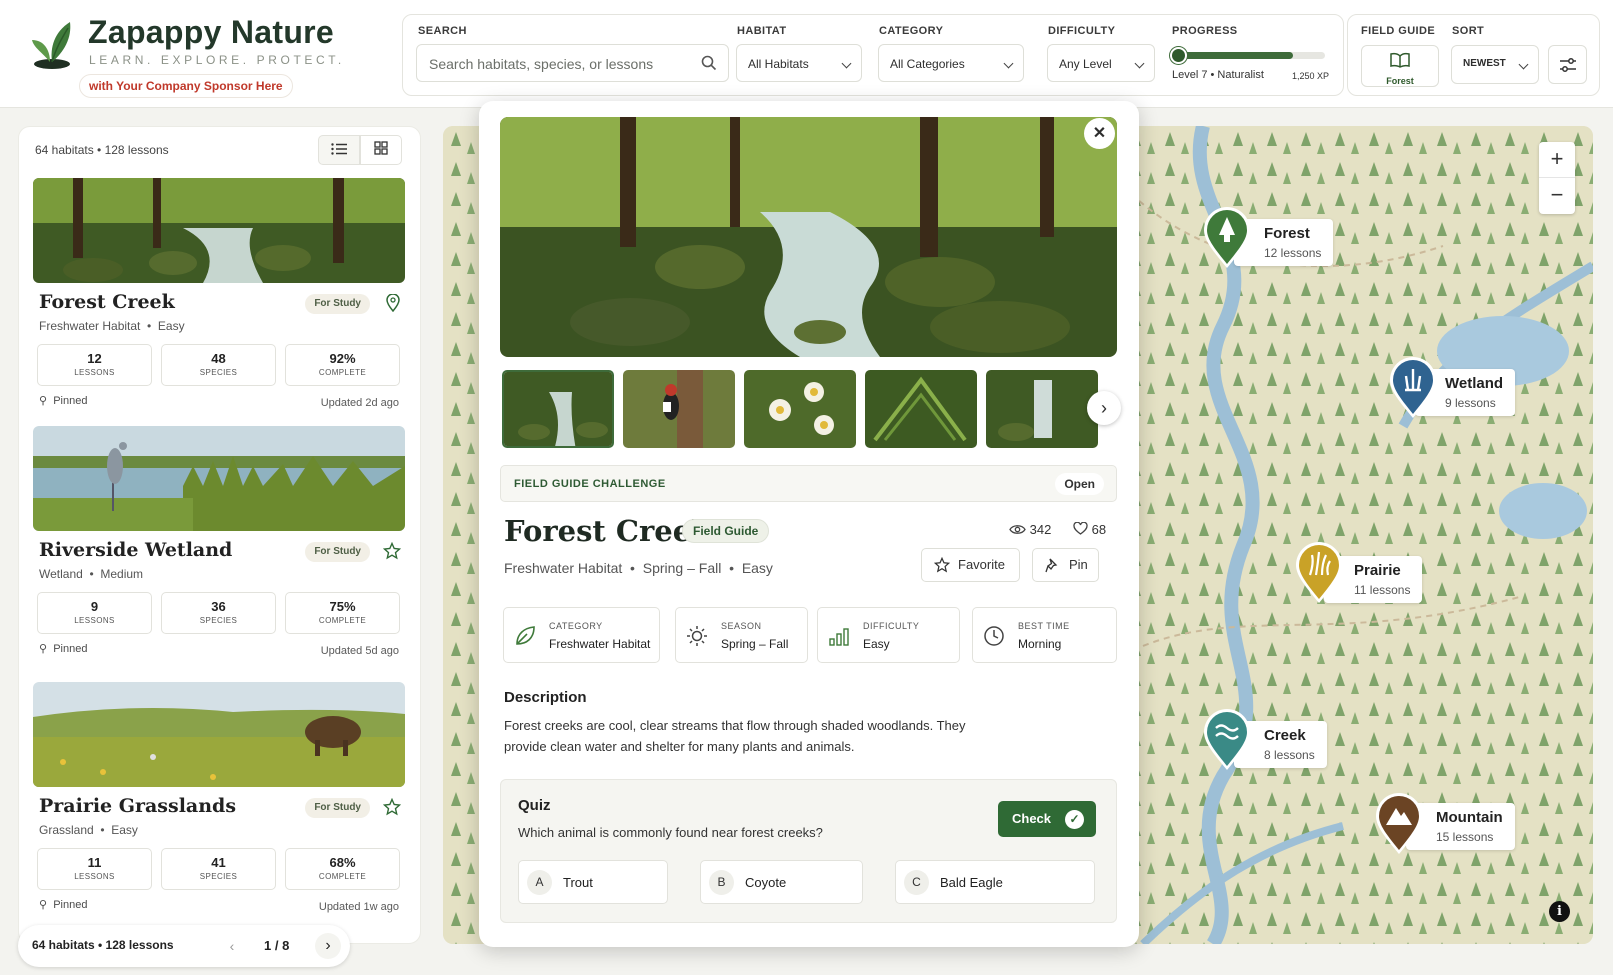 Image resolution: width=1613 pixels, height=975 pixels. I want to click on sort-select-value: NEWEST, so click(1484, 63).